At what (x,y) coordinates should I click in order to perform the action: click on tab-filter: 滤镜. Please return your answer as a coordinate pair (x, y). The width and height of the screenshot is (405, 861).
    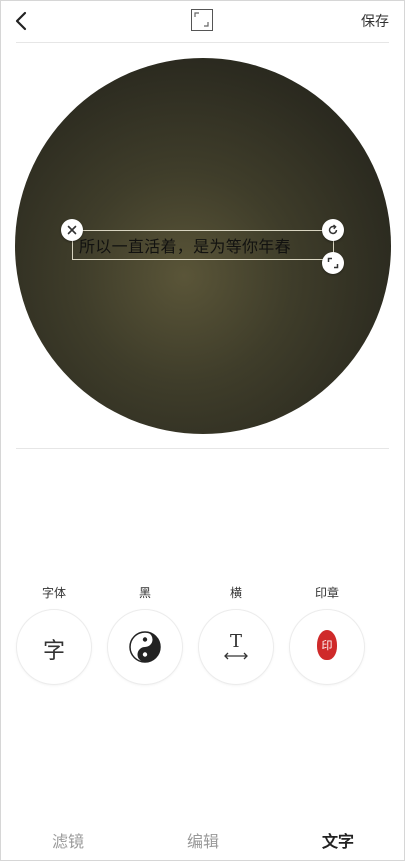
    Looking at the image, I should click on (68, 840).